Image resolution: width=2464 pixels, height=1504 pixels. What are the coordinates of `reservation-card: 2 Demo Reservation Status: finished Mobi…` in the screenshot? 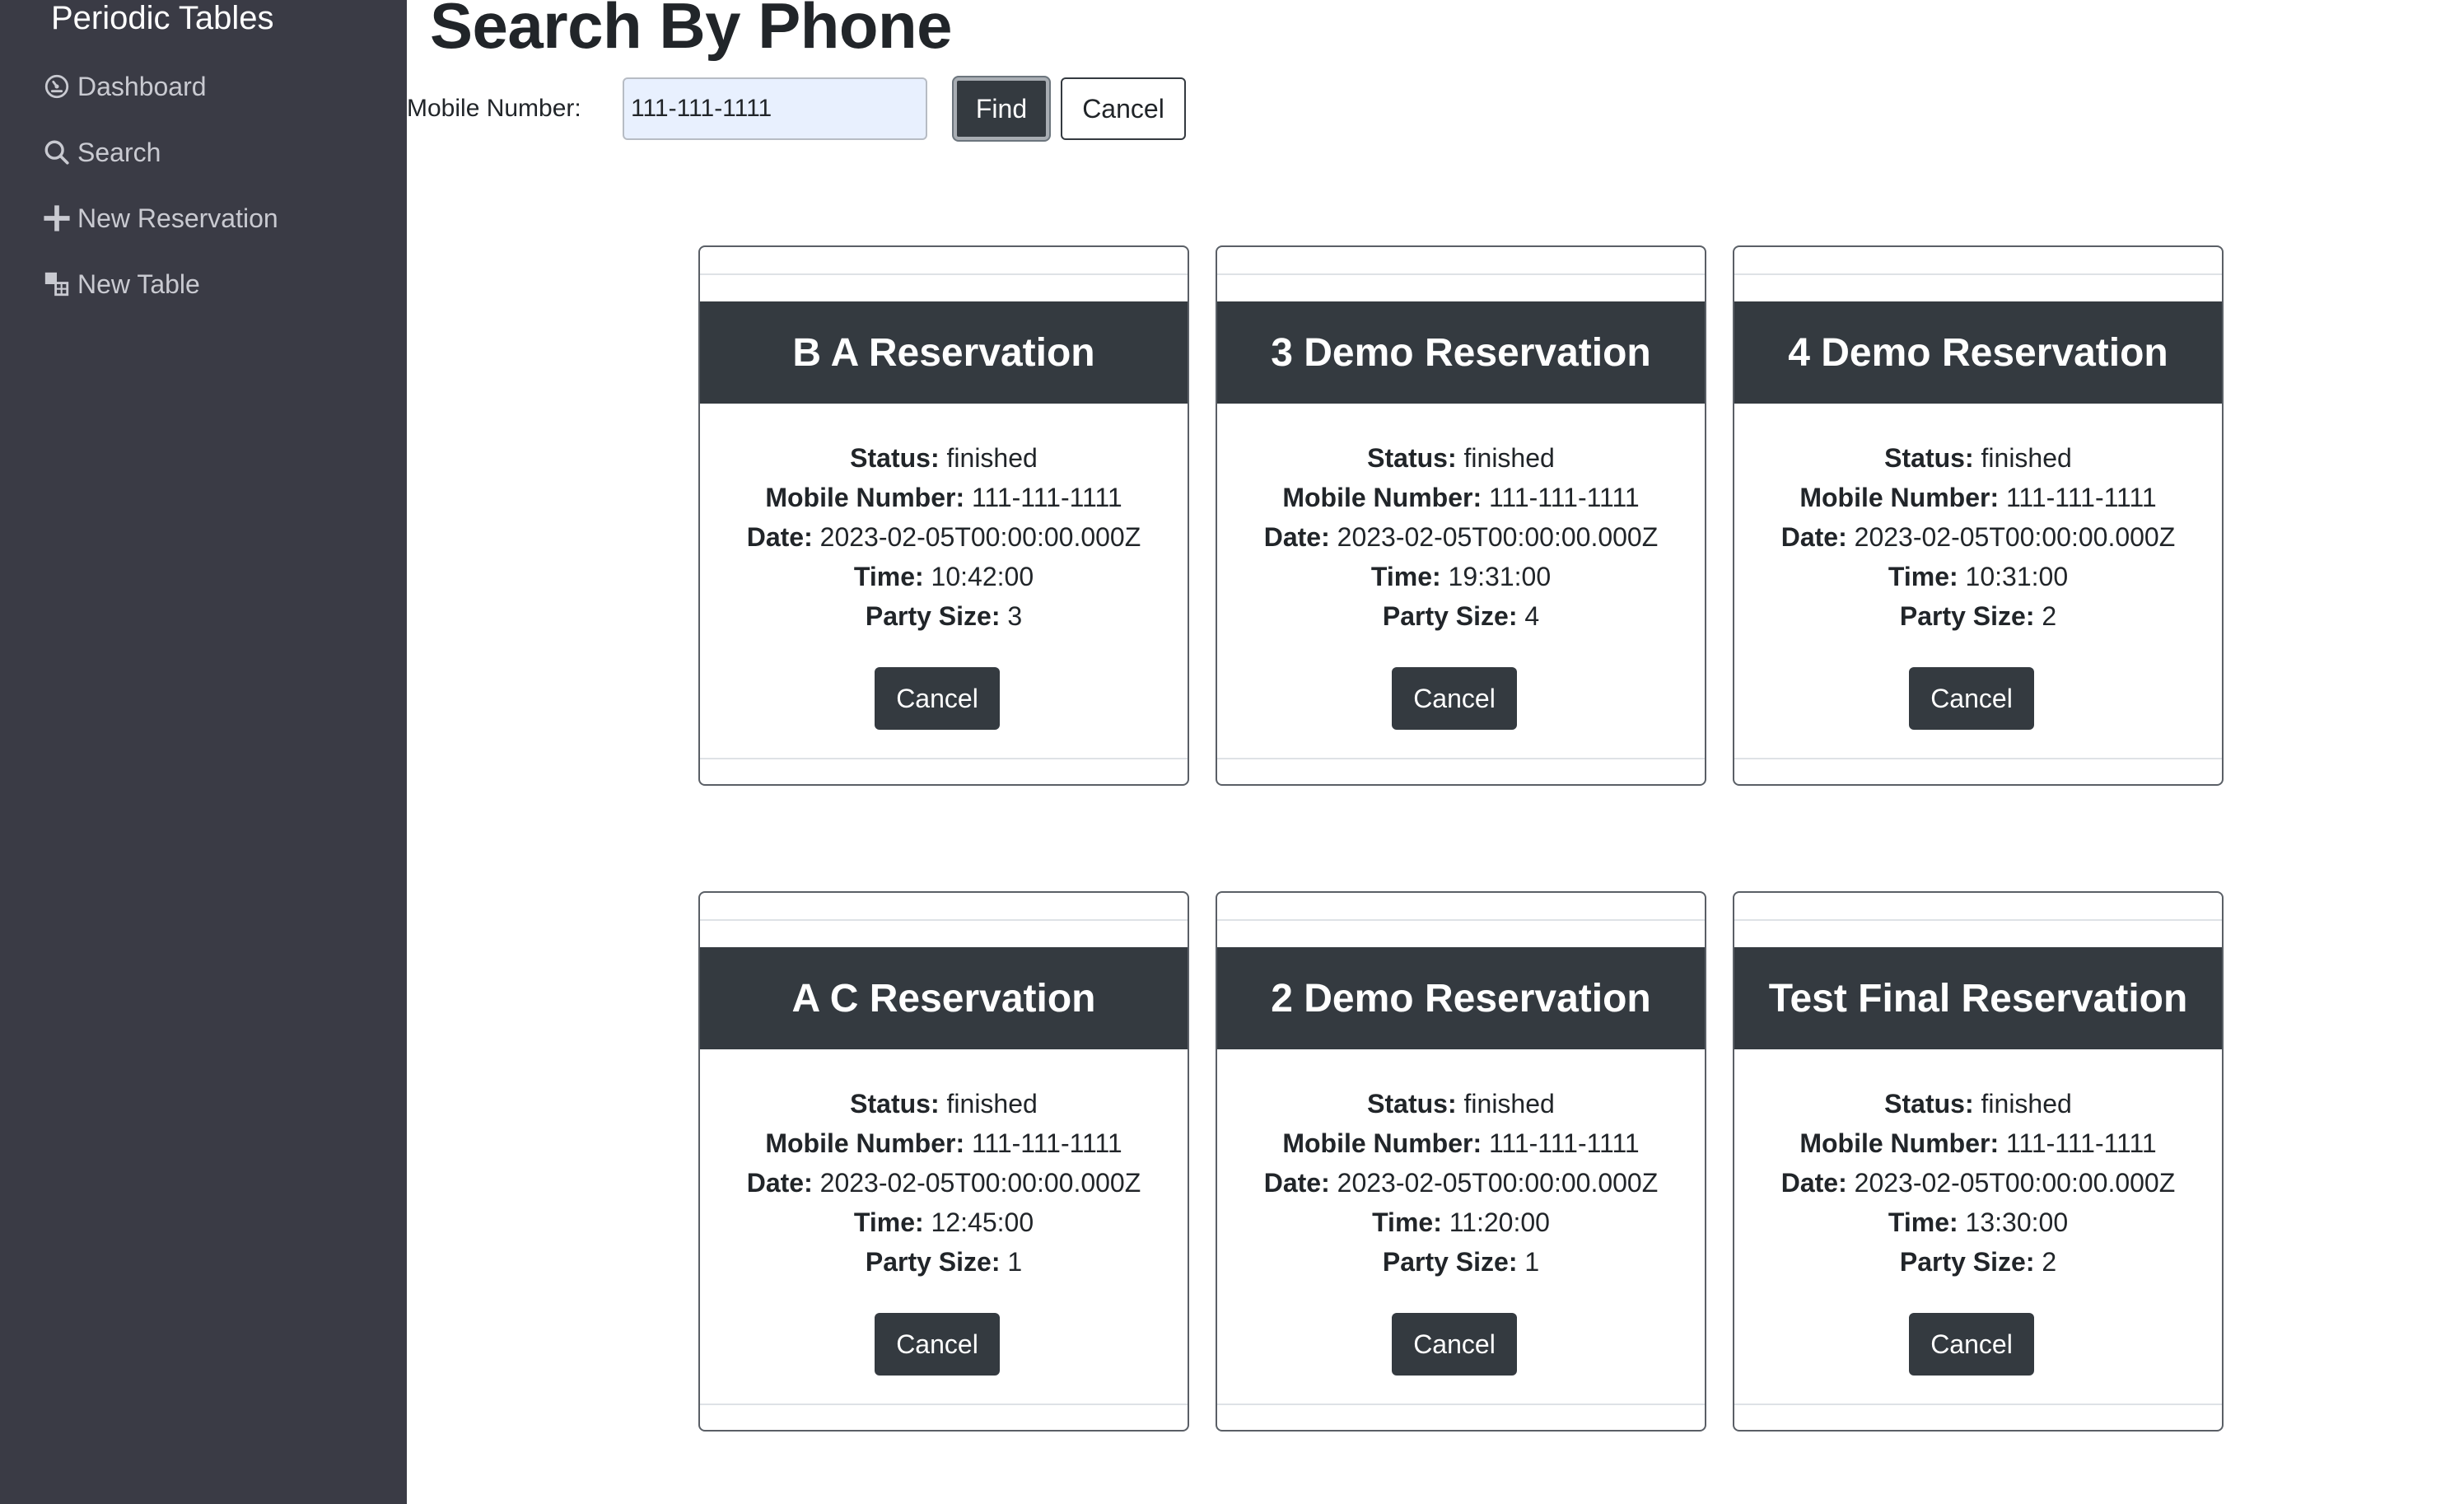 It's located at (1461, 1162).